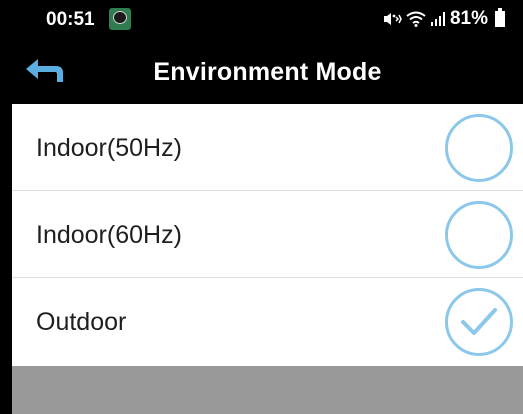 This screenshot has width=523, height=414. I want to click on footer-bar, so click(267, 390).